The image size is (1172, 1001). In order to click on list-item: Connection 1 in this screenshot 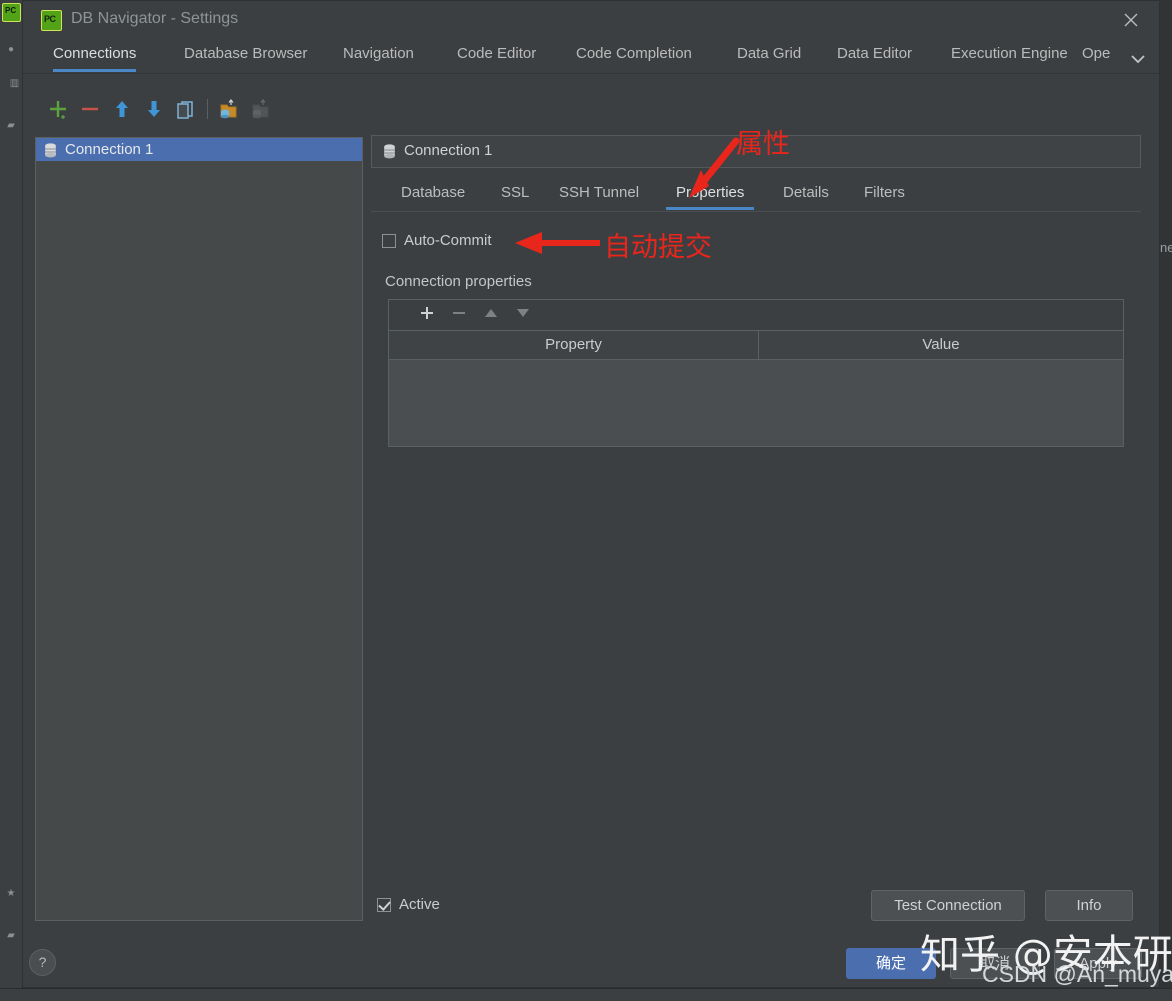, I will do `click(199, 149)`.